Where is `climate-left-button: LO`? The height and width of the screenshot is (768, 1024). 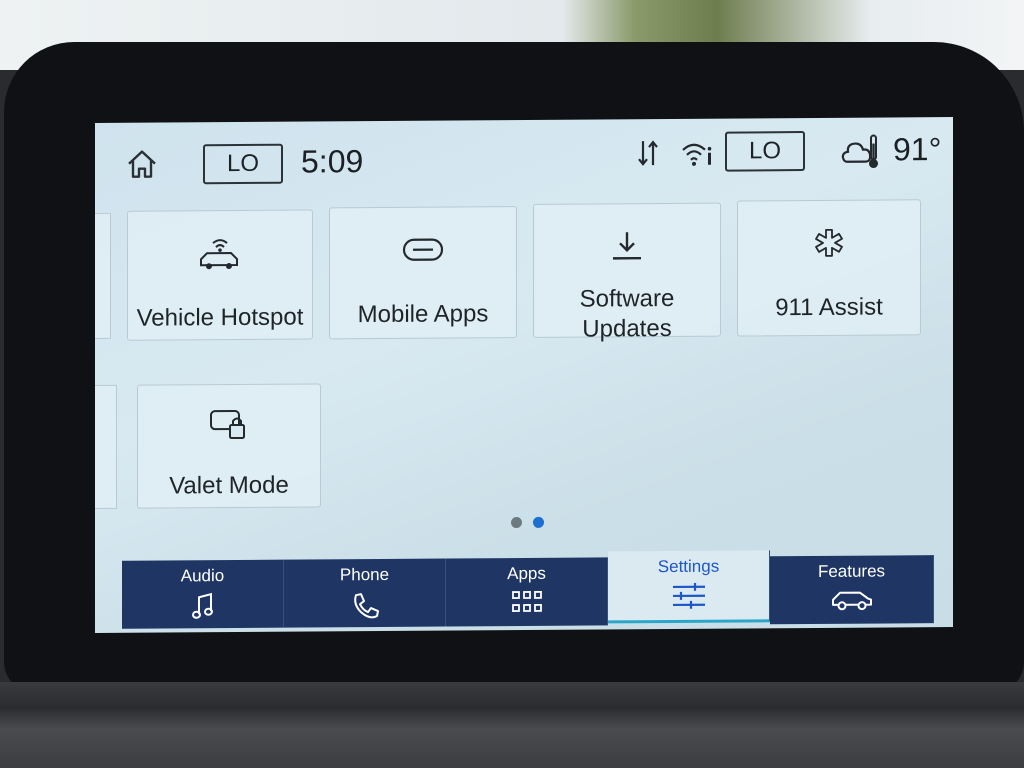
climate-left-button: LO is located at coordinates (243, 164).